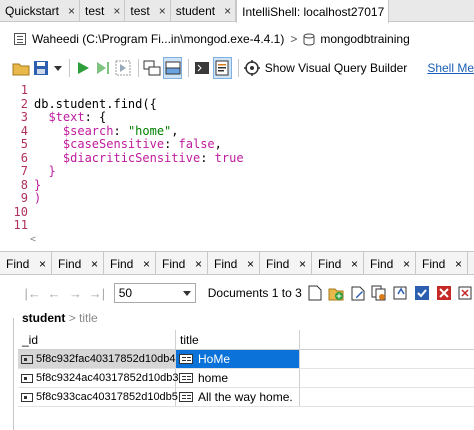  What do you see at coordinates (139, 117) in the screenshot?
I see `code-line: $text: {` at bounding box center [139, 117].